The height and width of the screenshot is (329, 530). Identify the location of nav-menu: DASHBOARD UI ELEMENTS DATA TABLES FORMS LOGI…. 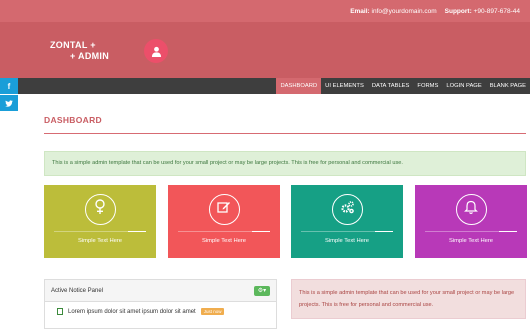
(403, 86).